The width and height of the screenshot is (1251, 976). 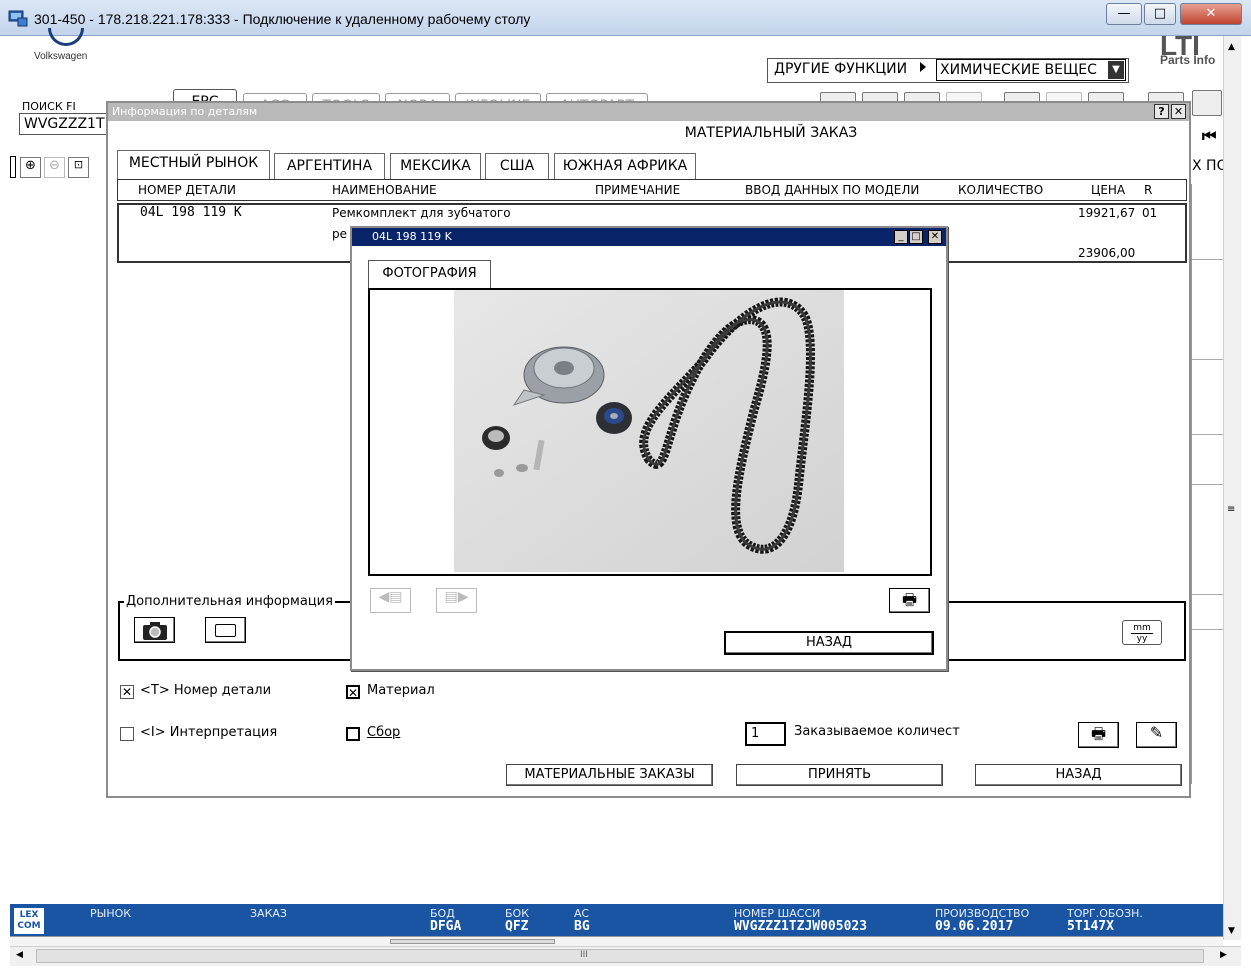 I want to click on popup-back-button: НАЗАД, so click(x=829, y=643).